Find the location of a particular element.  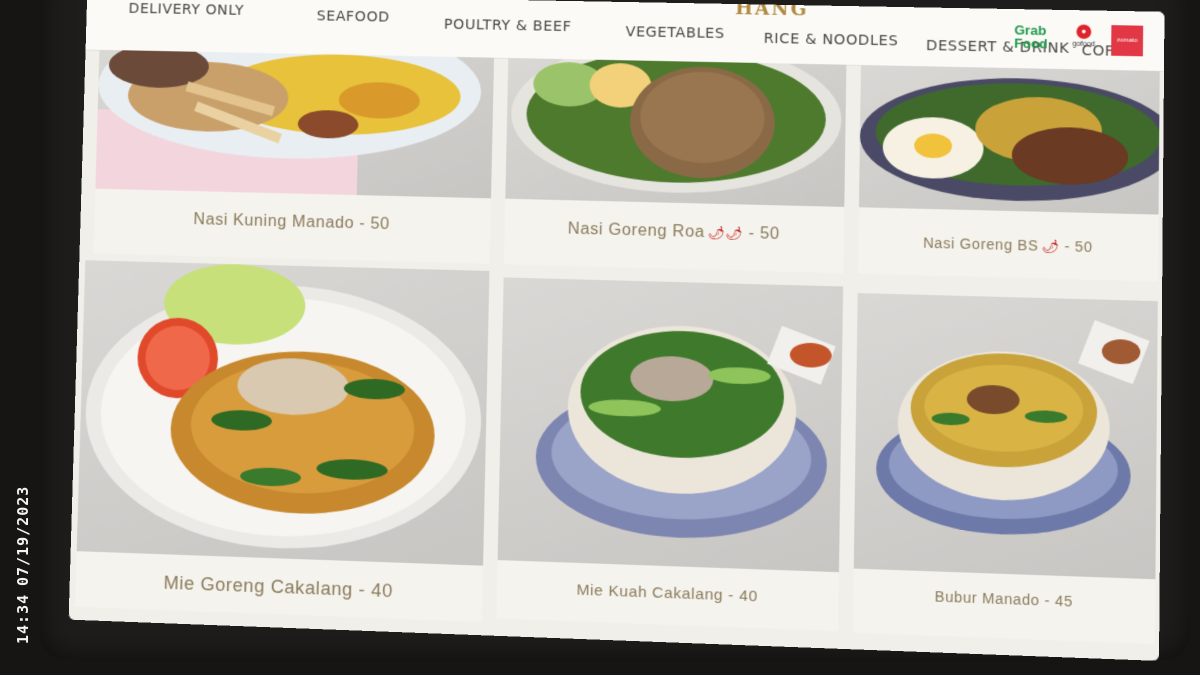

timestamp-time: 14:34 is located at coordinates (23, 618).